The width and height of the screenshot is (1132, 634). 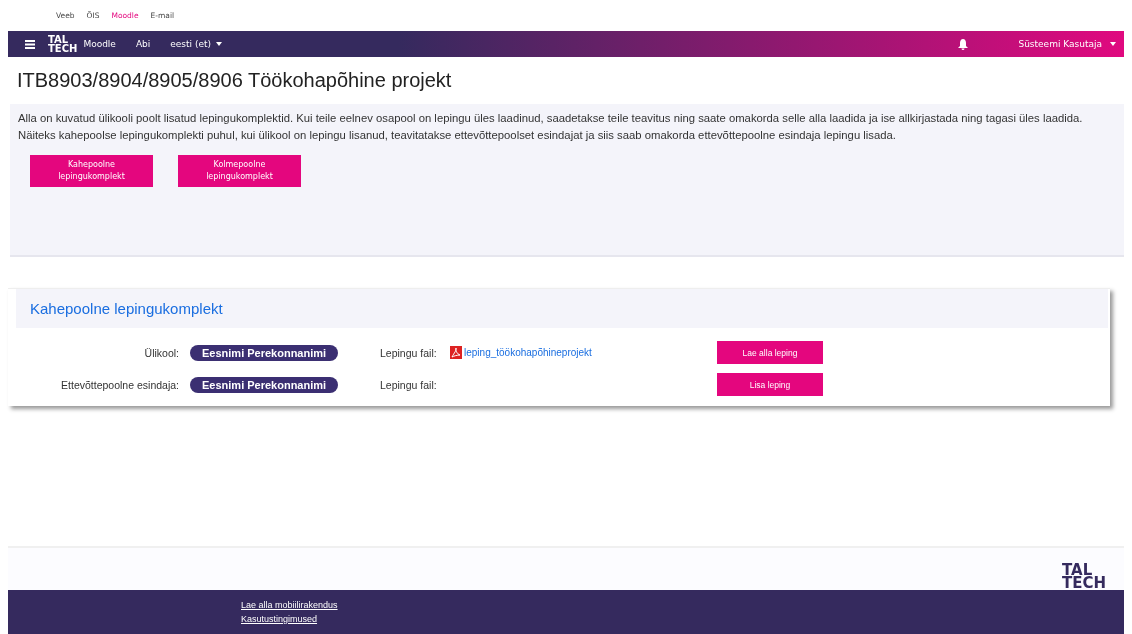 I want to click on footer-link: Kasutustingimused, so click(x=682, y=619).